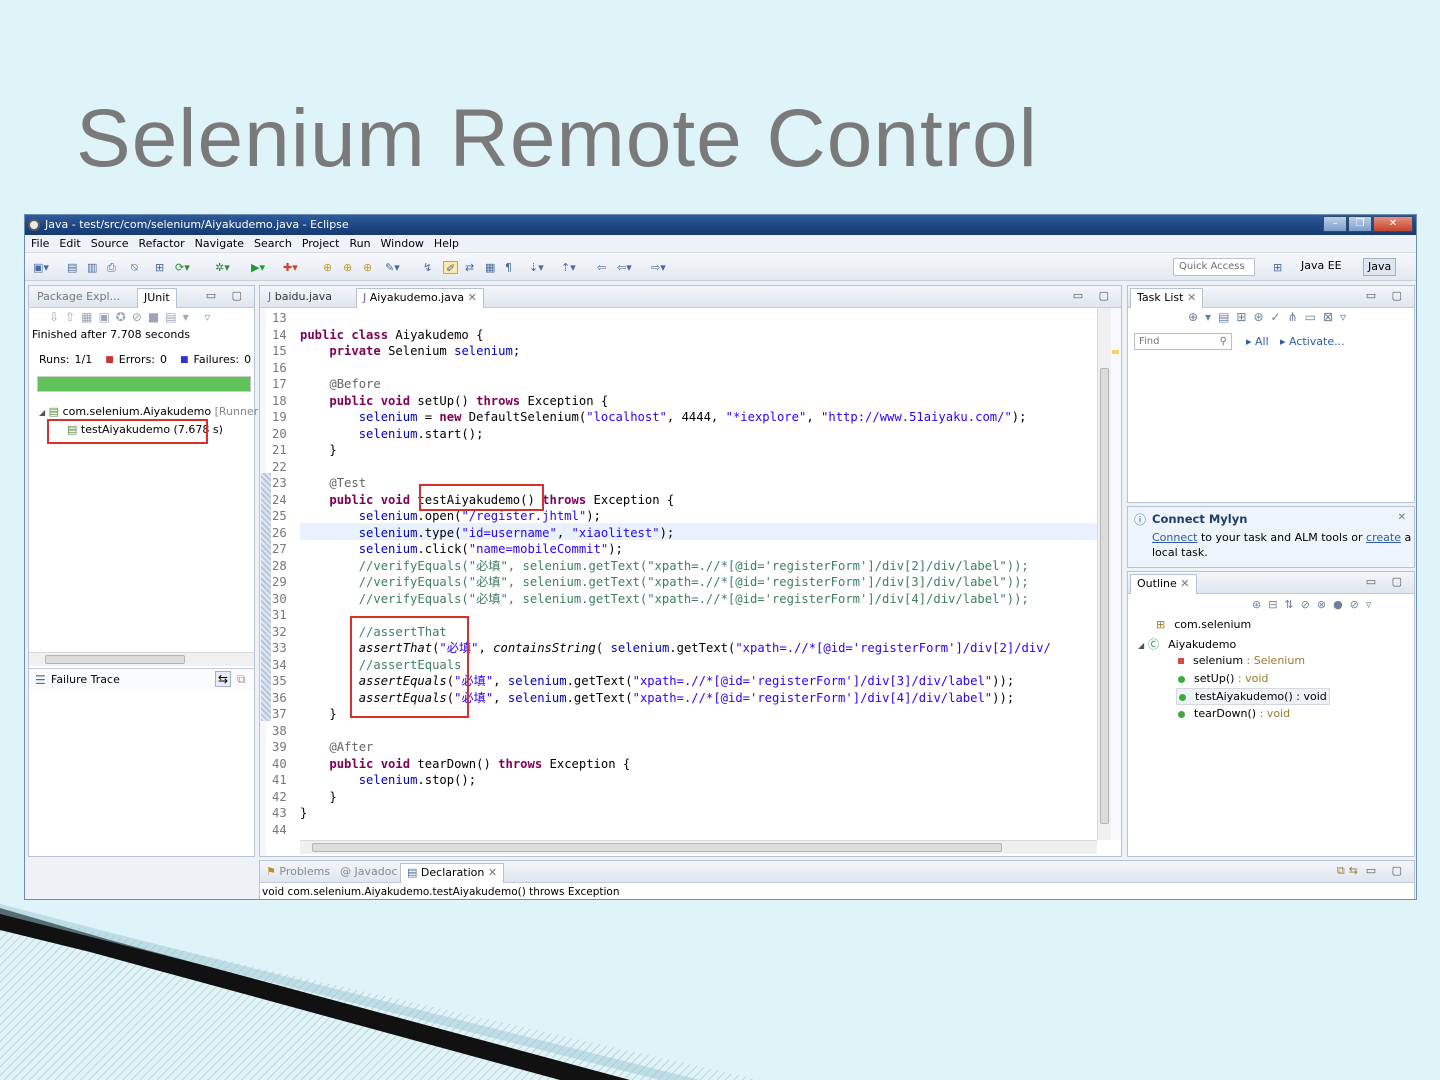 The image size is (1440, 1080). What do you see at coordinates (402, 243) in the screenshot?
I see `menu-window: Window` at bounding box center [402, 243].